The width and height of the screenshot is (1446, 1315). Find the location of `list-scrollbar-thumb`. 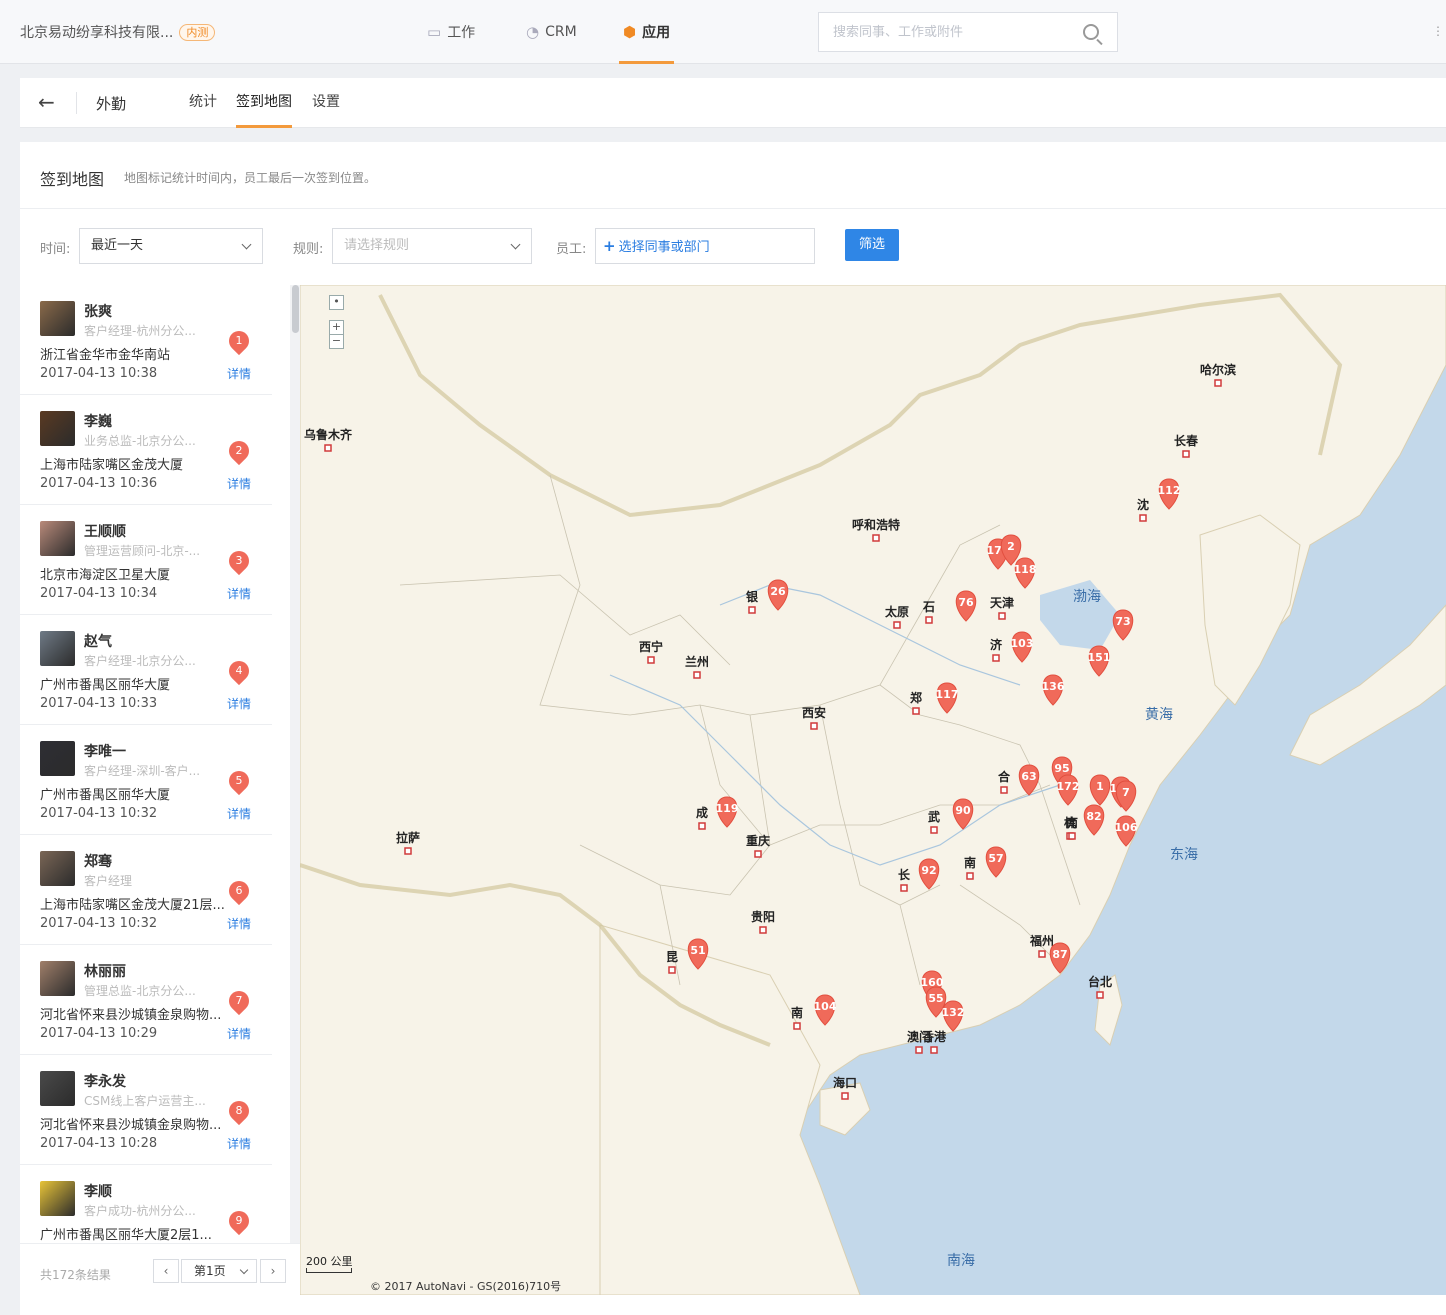

list-scrollbar-thumb is located at coordinates (295, 309).